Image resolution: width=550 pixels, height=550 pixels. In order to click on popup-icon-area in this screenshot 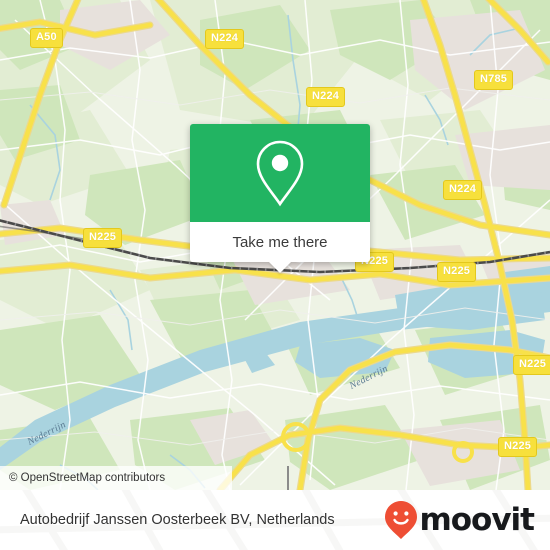, I will do `click(280, 173)`.